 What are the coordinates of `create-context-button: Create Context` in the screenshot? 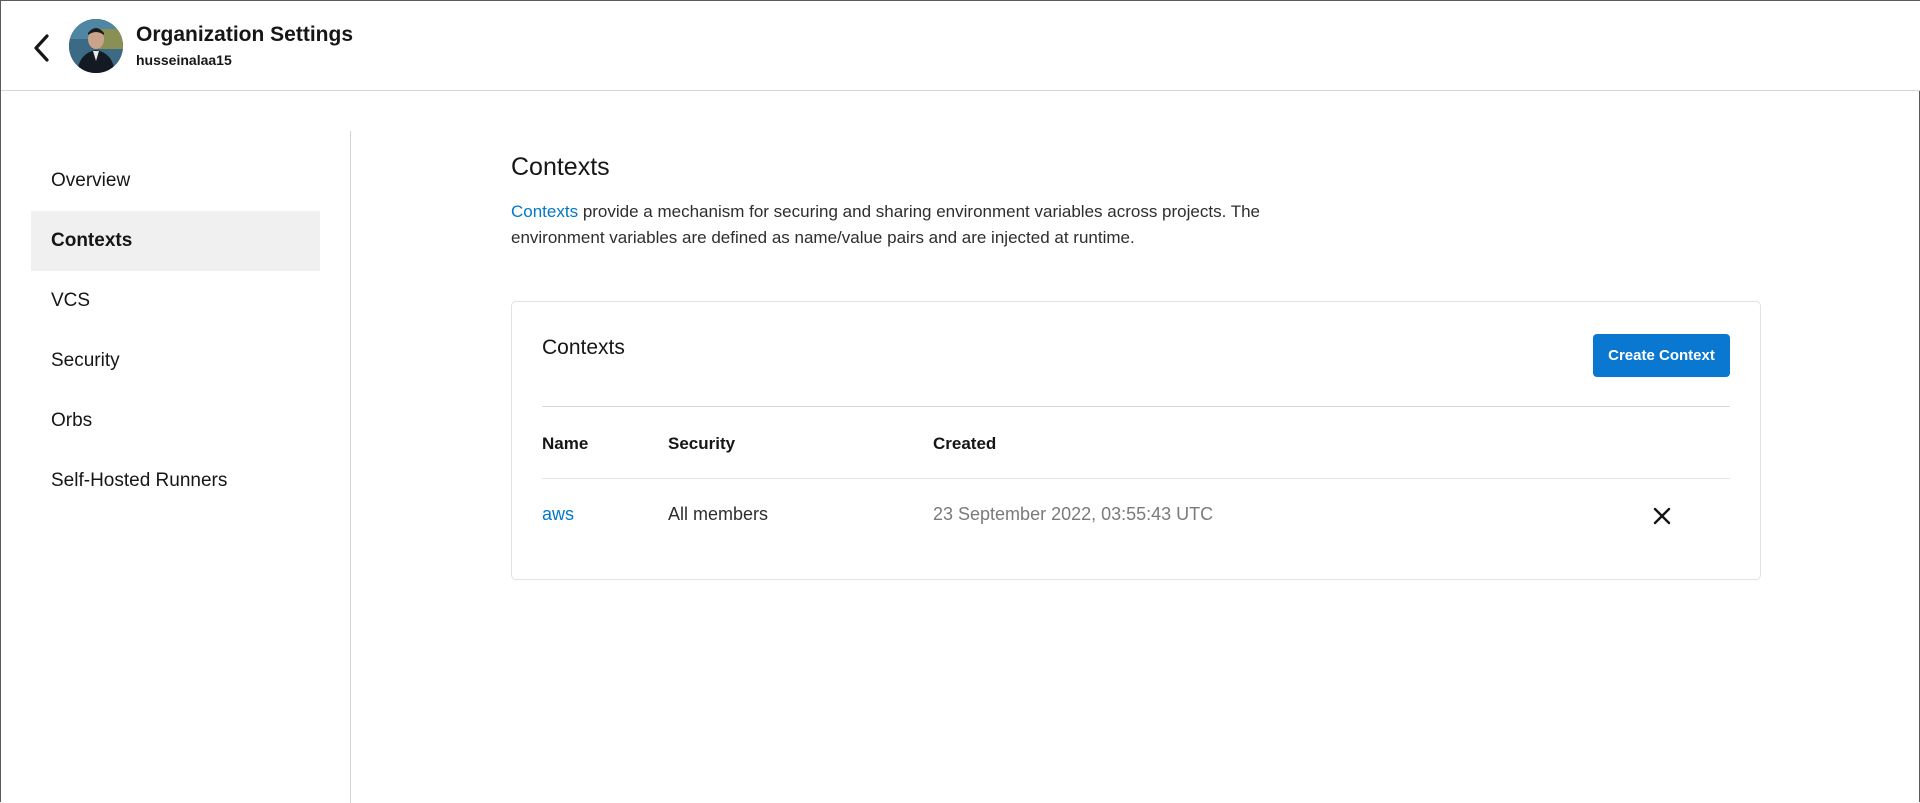 It's located at (1661, 355).